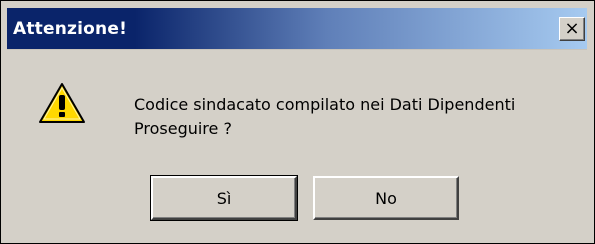 This screenshot has width=595, height=244. I want to click on no-button: No, so click(386, 198).